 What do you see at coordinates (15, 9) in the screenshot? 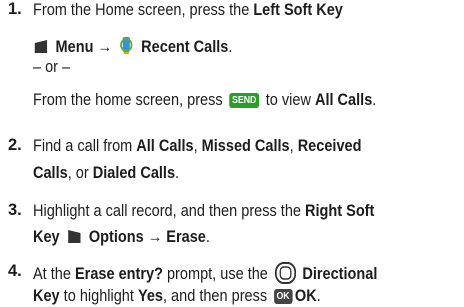
I see `step-number: 1.` at bounding box center [15, 9].